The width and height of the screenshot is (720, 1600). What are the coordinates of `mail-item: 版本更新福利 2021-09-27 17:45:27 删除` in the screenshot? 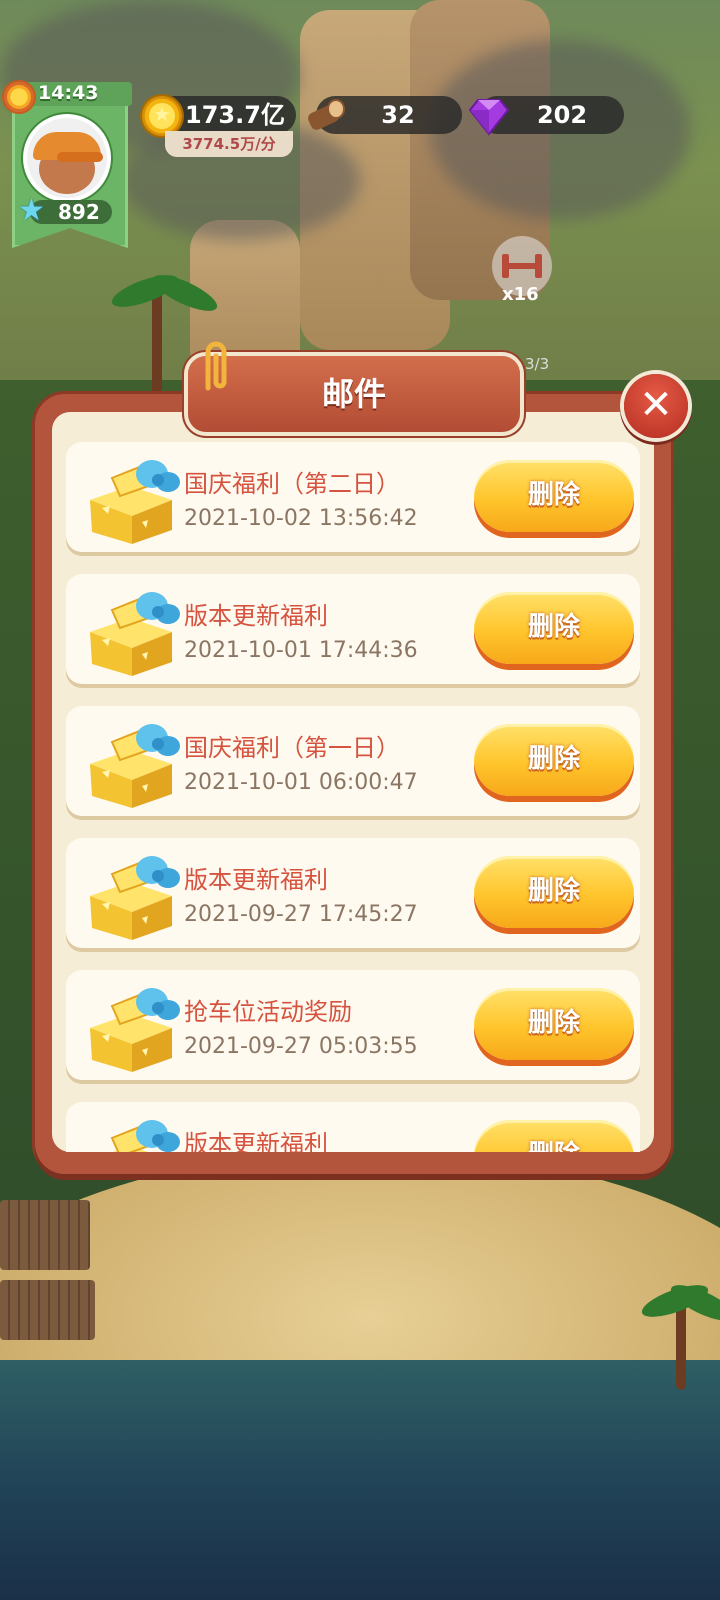 It's located at (353, 893).